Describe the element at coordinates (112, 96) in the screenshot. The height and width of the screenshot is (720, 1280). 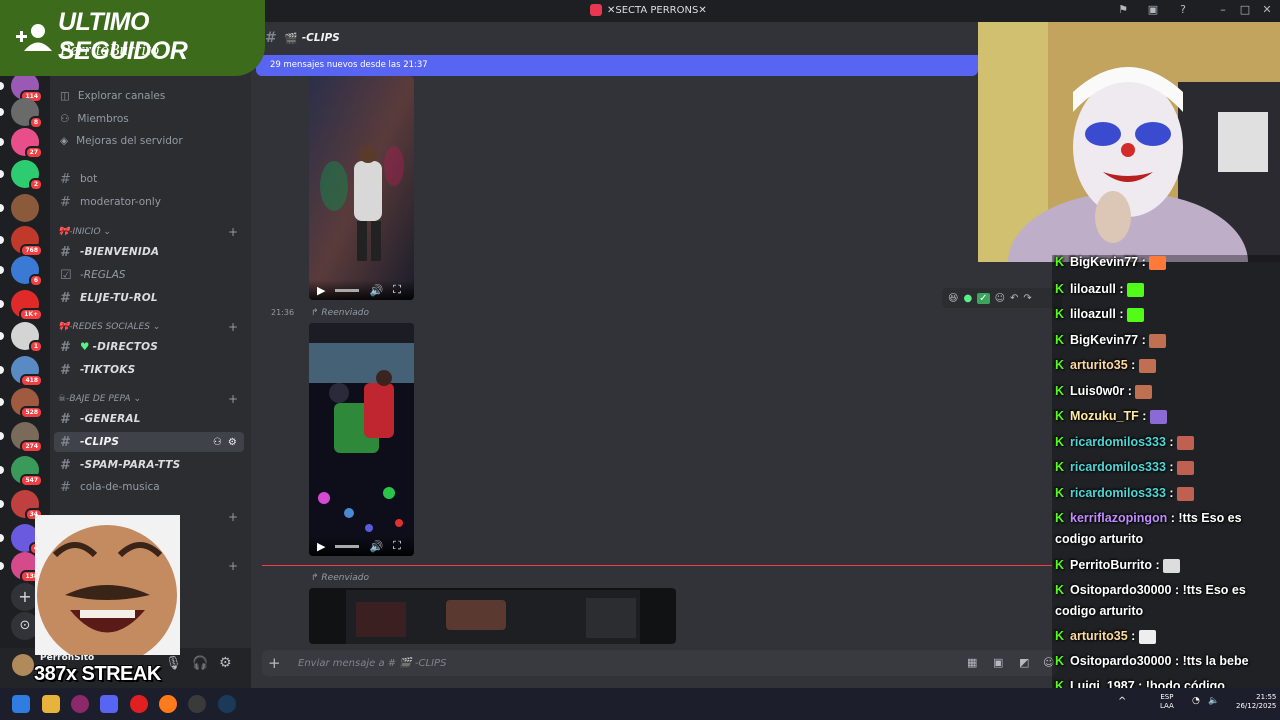
I see `explore-channels: ◫ Explorar canales` at that location.